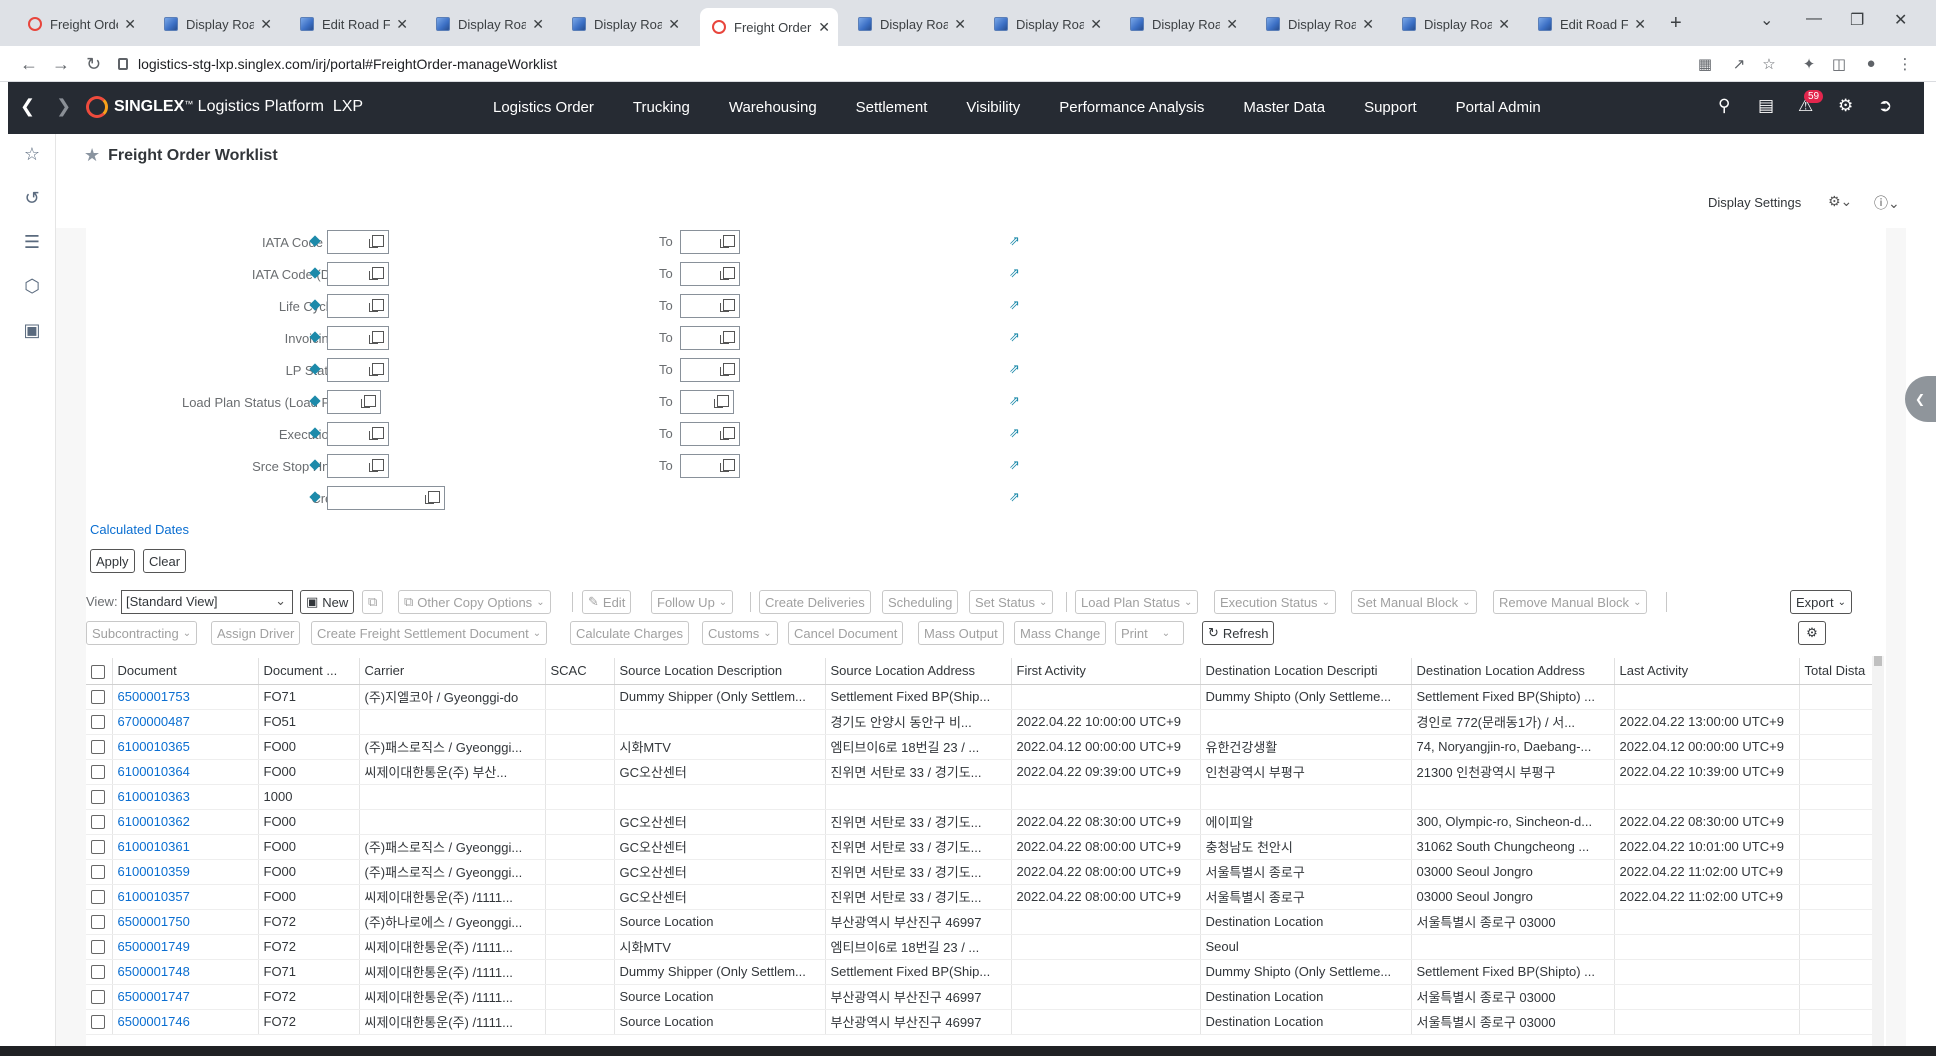  I want to click on document-link: 6100010361, so click(185, 847).